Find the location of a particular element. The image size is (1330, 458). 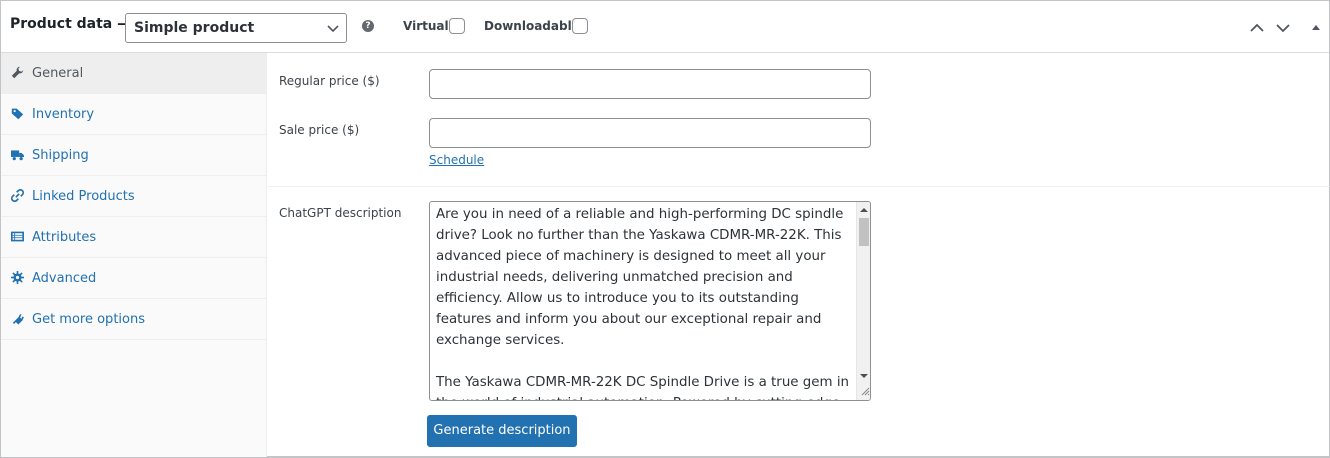

tab-label: Attributes is located at coordinates (64, 237).